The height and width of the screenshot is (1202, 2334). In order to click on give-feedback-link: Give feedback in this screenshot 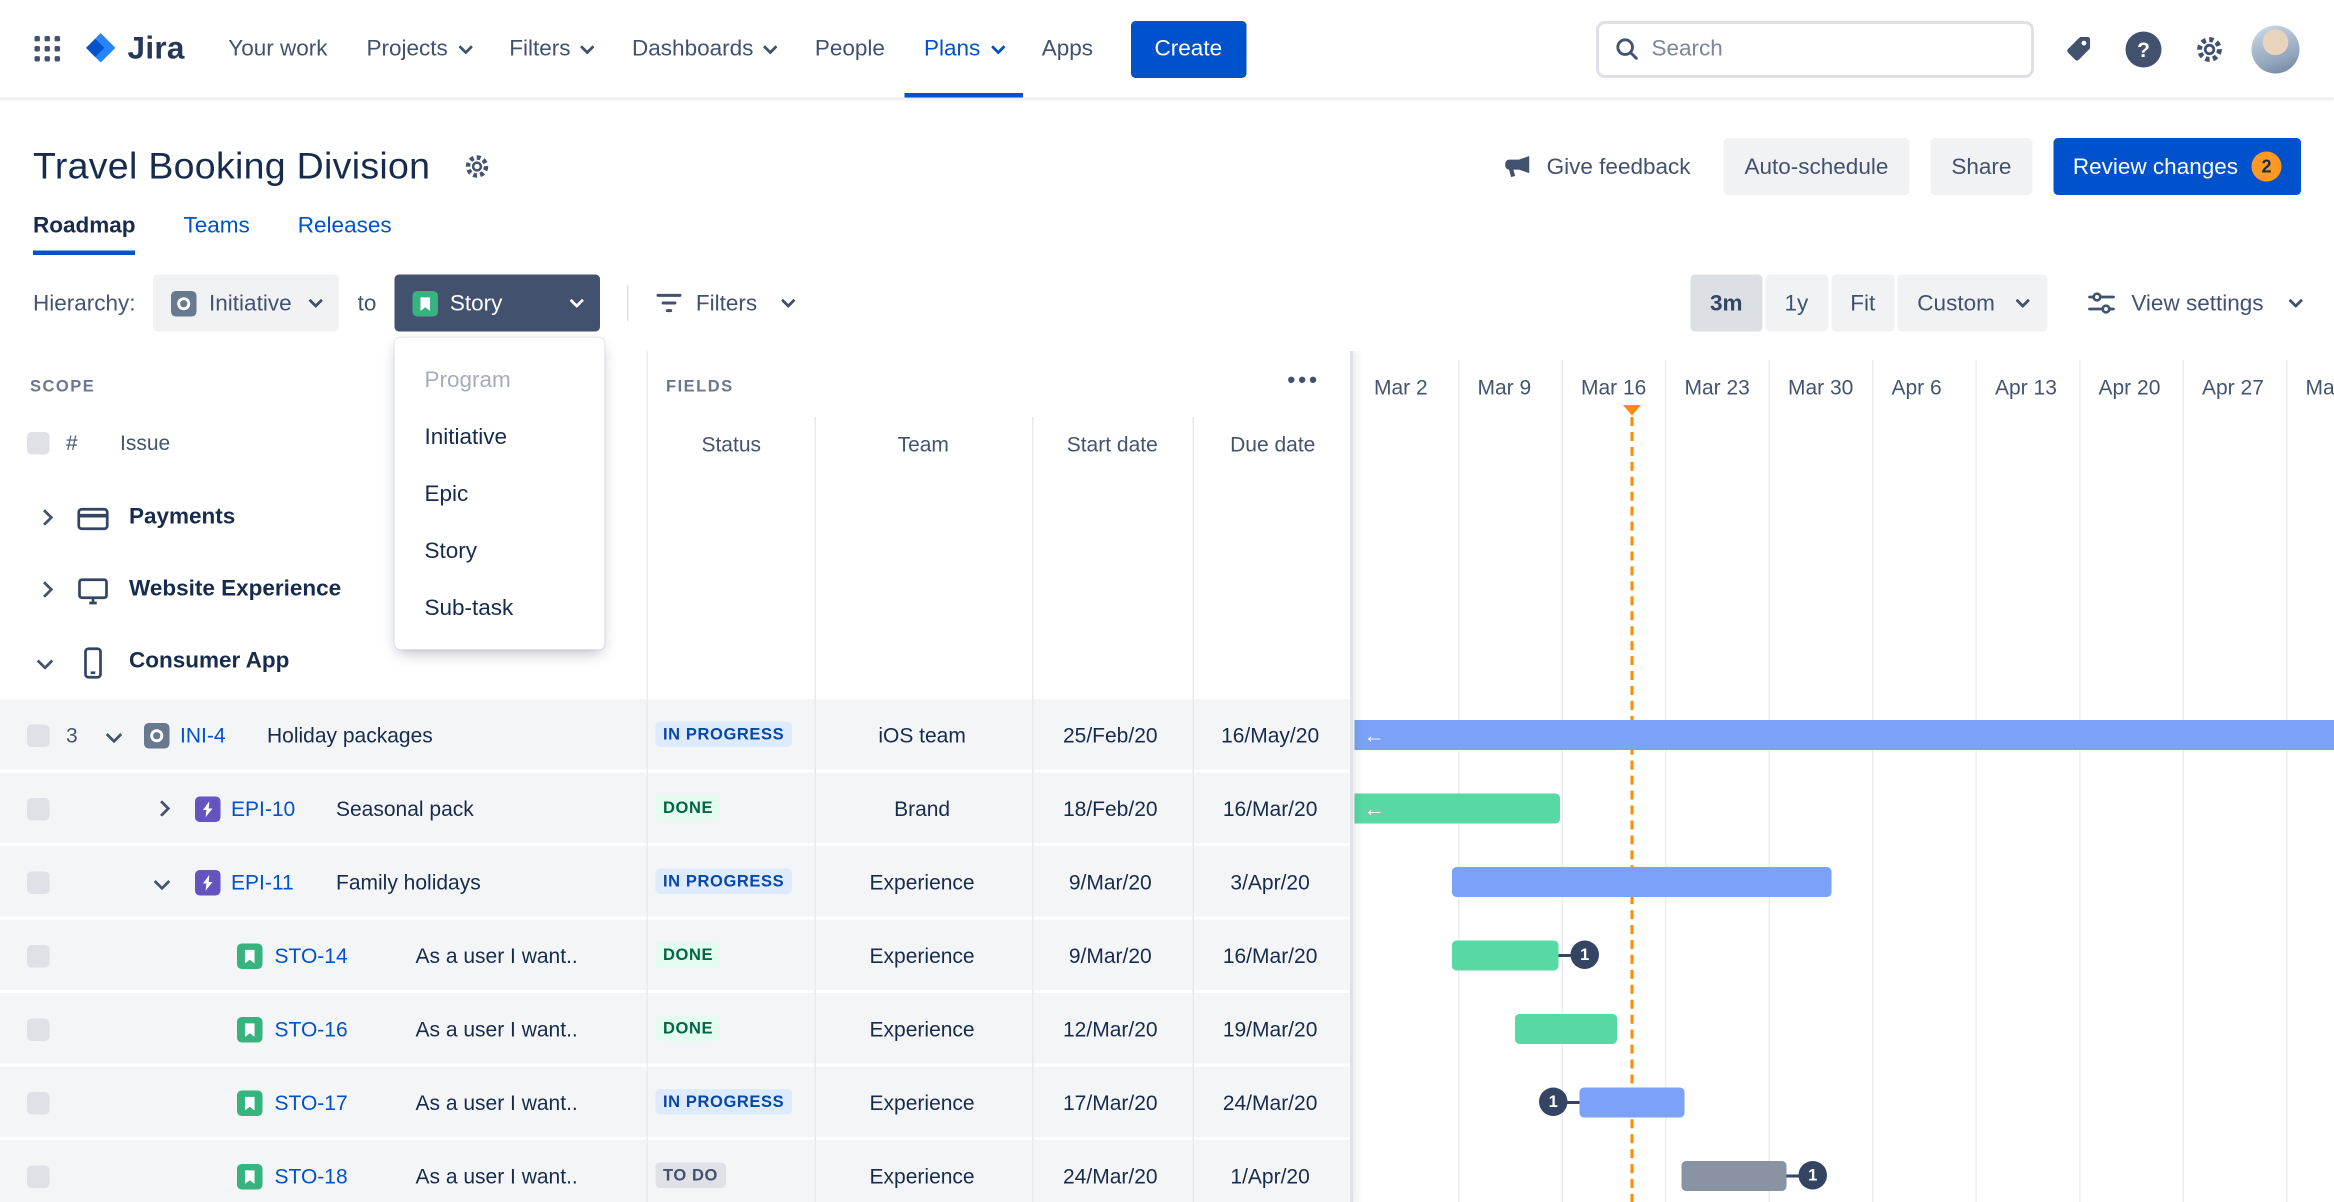, I will do `click(1597, 167)`.